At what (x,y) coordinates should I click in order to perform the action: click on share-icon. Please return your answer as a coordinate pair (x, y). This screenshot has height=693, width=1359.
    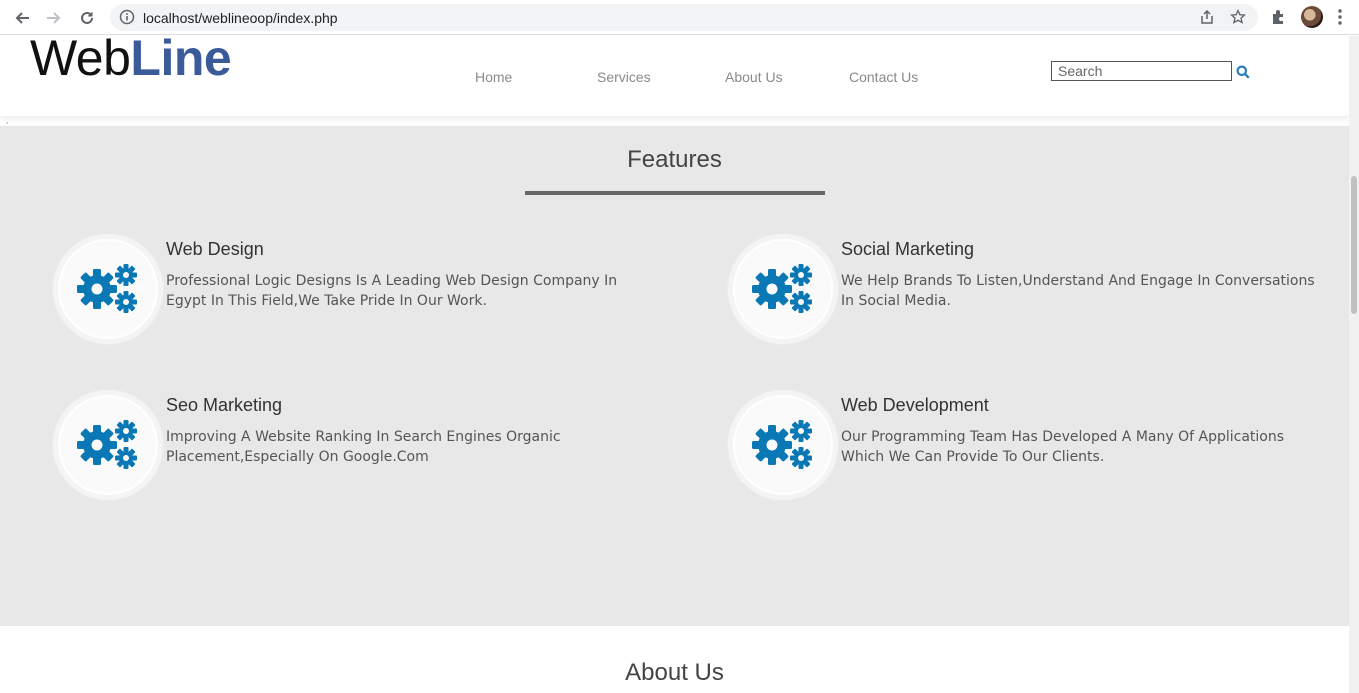
    Looking at the image, I should click on (1207, 17).